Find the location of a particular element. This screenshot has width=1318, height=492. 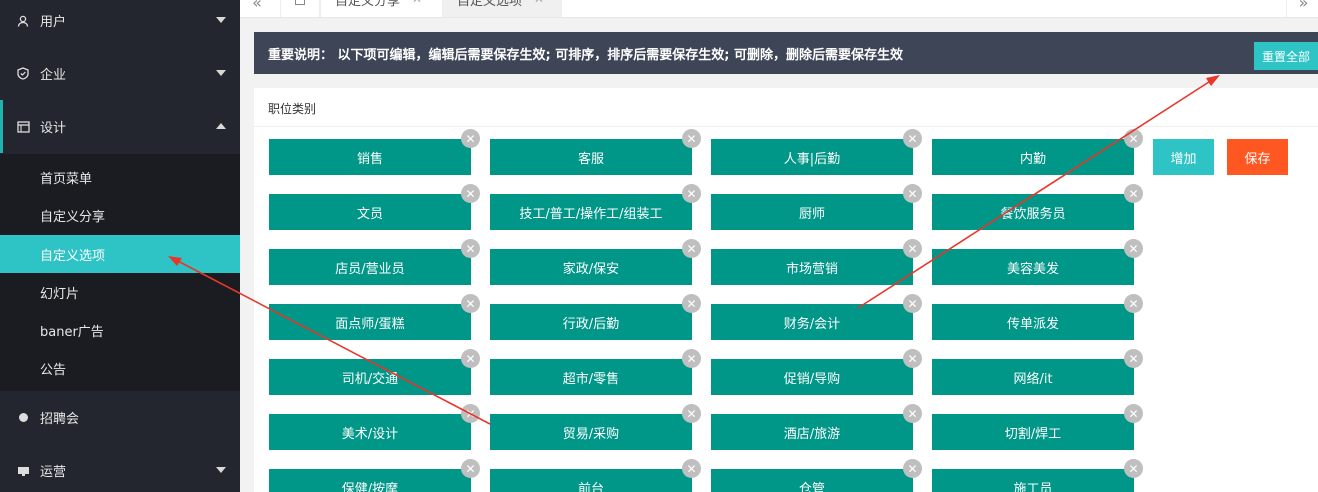

add-button: 增加 is located at coordinates (1183, 157).